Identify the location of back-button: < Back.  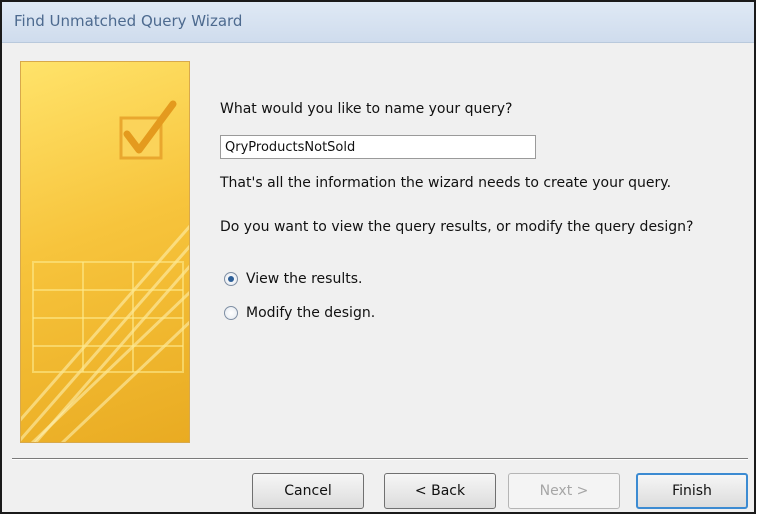
(440, 491).